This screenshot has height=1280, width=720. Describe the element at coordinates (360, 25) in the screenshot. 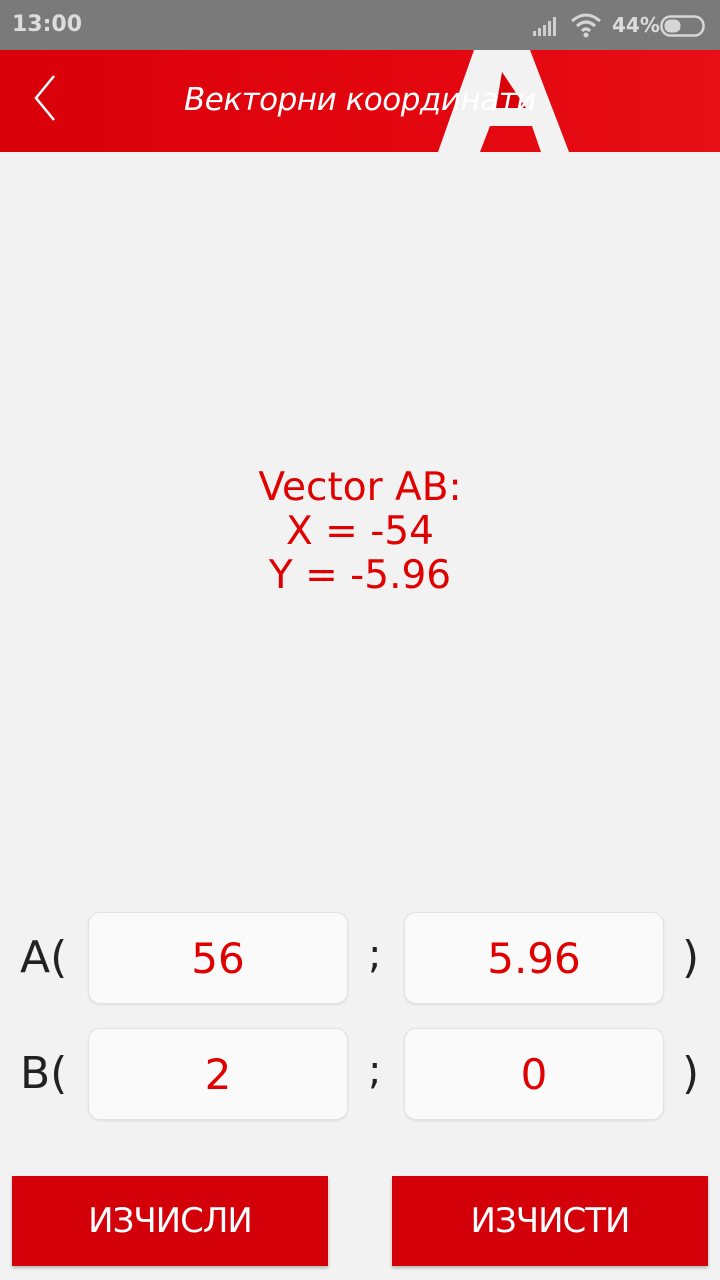

I see `status-bar: 13:00 44%` at that location.